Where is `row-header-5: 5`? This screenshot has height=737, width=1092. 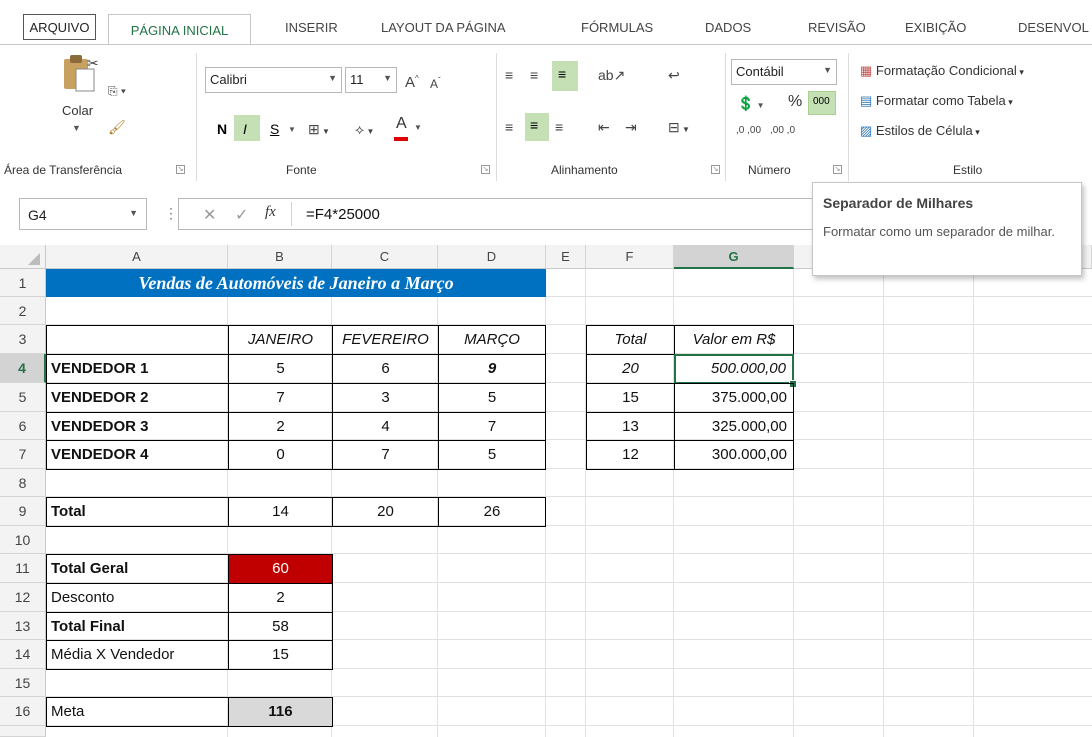
row-header-5: 5 is located at coordinates (23, 397).